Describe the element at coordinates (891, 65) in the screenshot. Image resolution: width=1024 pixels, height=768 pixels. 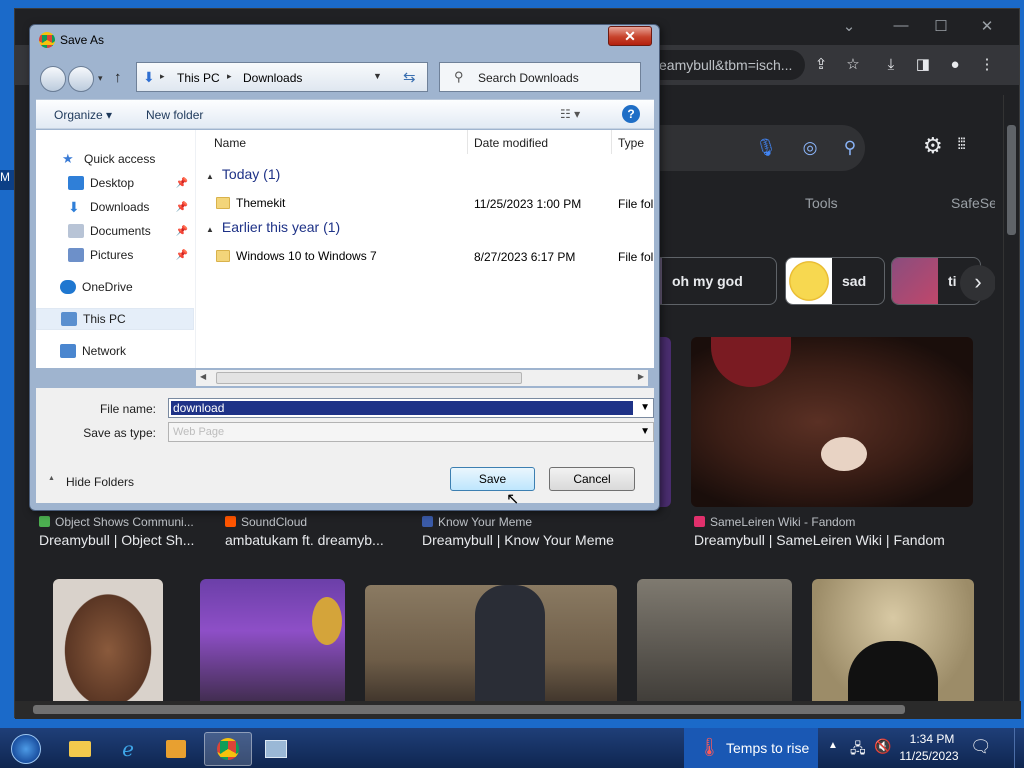
I see `download-icon: ⤓` at that location.